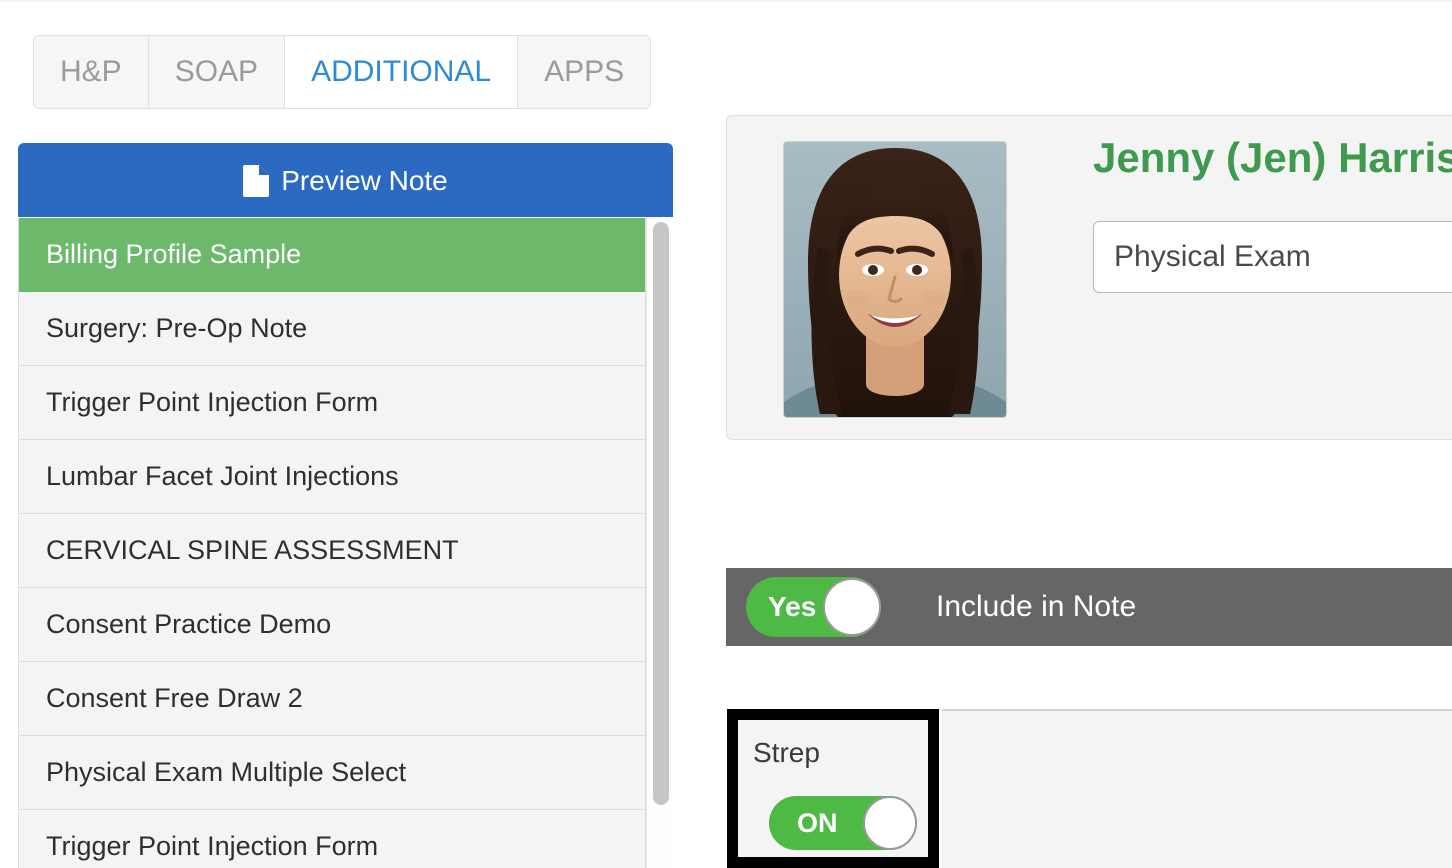 The height and width of the screenshot is (868, 1452). I want to click on list-item: Lumbar Facet Joint Injections, so click(332, 477).